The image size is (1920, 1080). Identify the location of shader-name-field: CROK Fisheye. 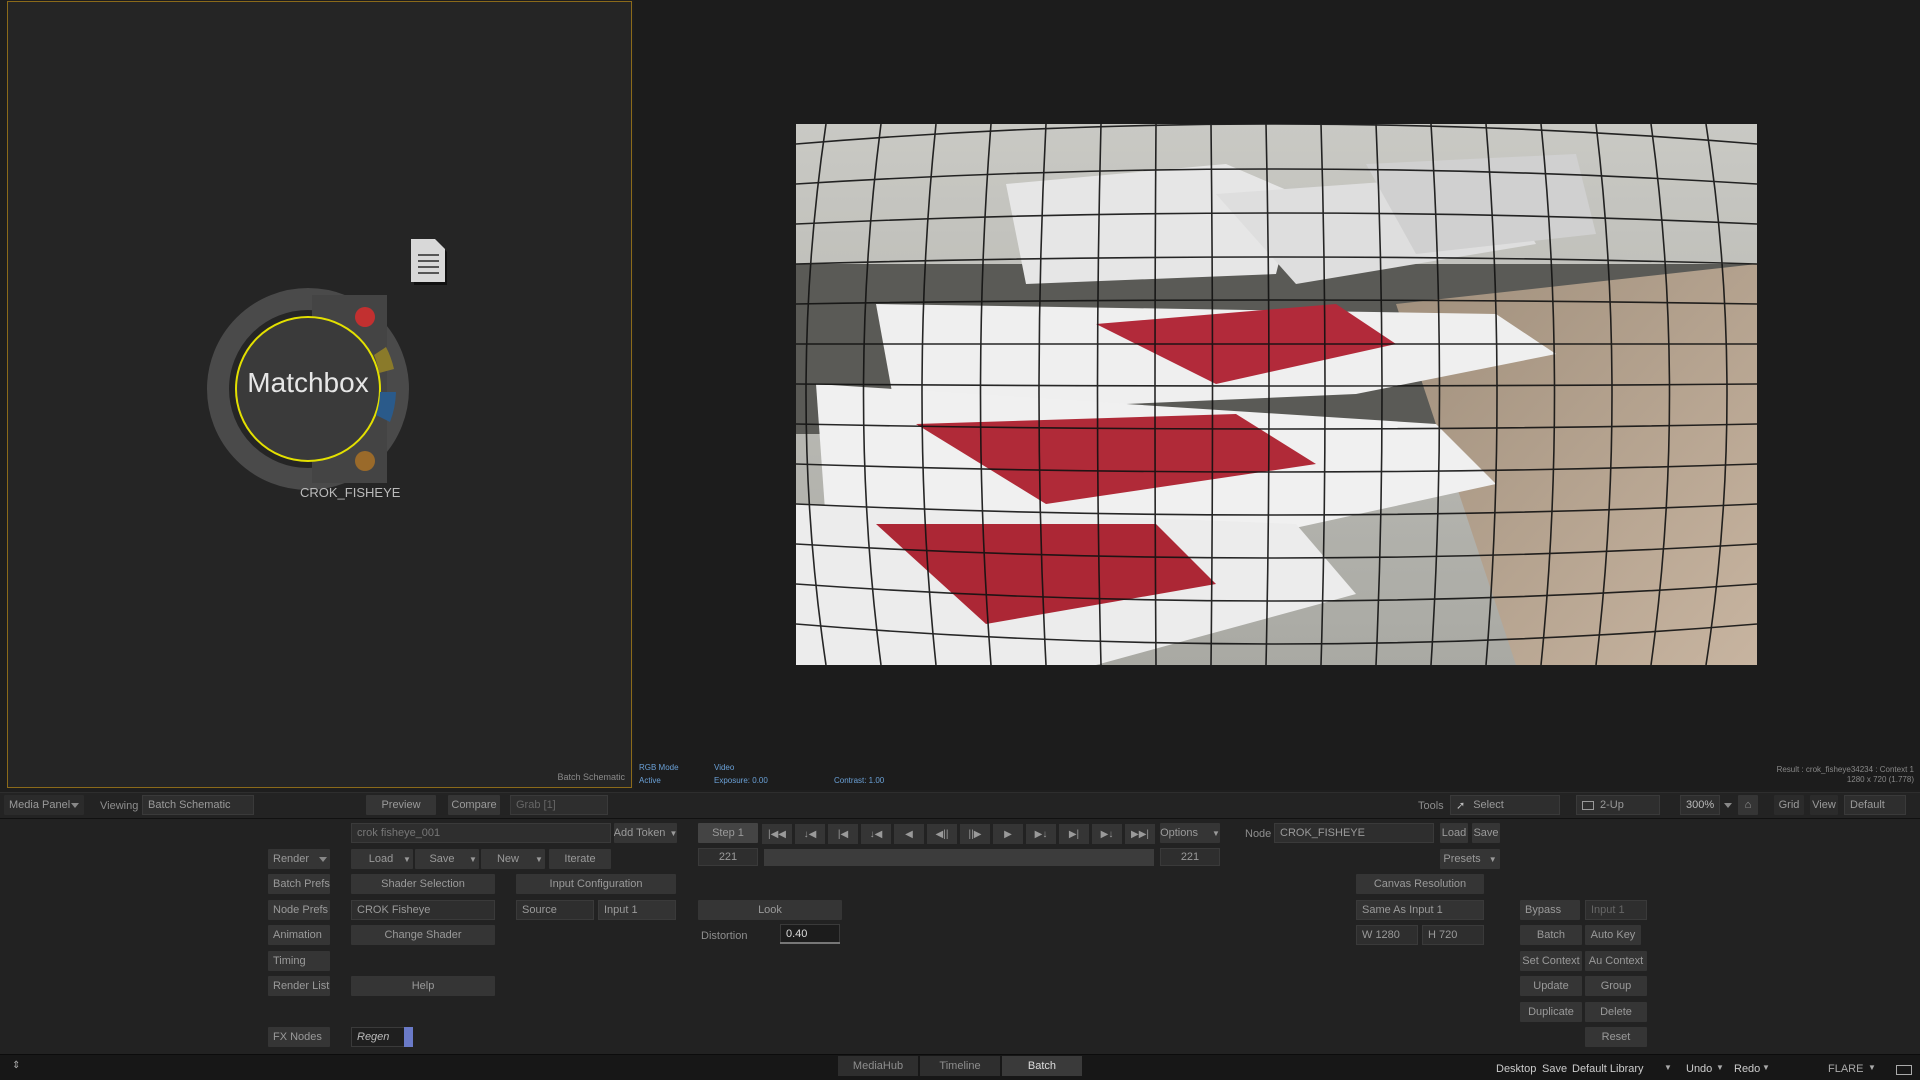
(423, 910).